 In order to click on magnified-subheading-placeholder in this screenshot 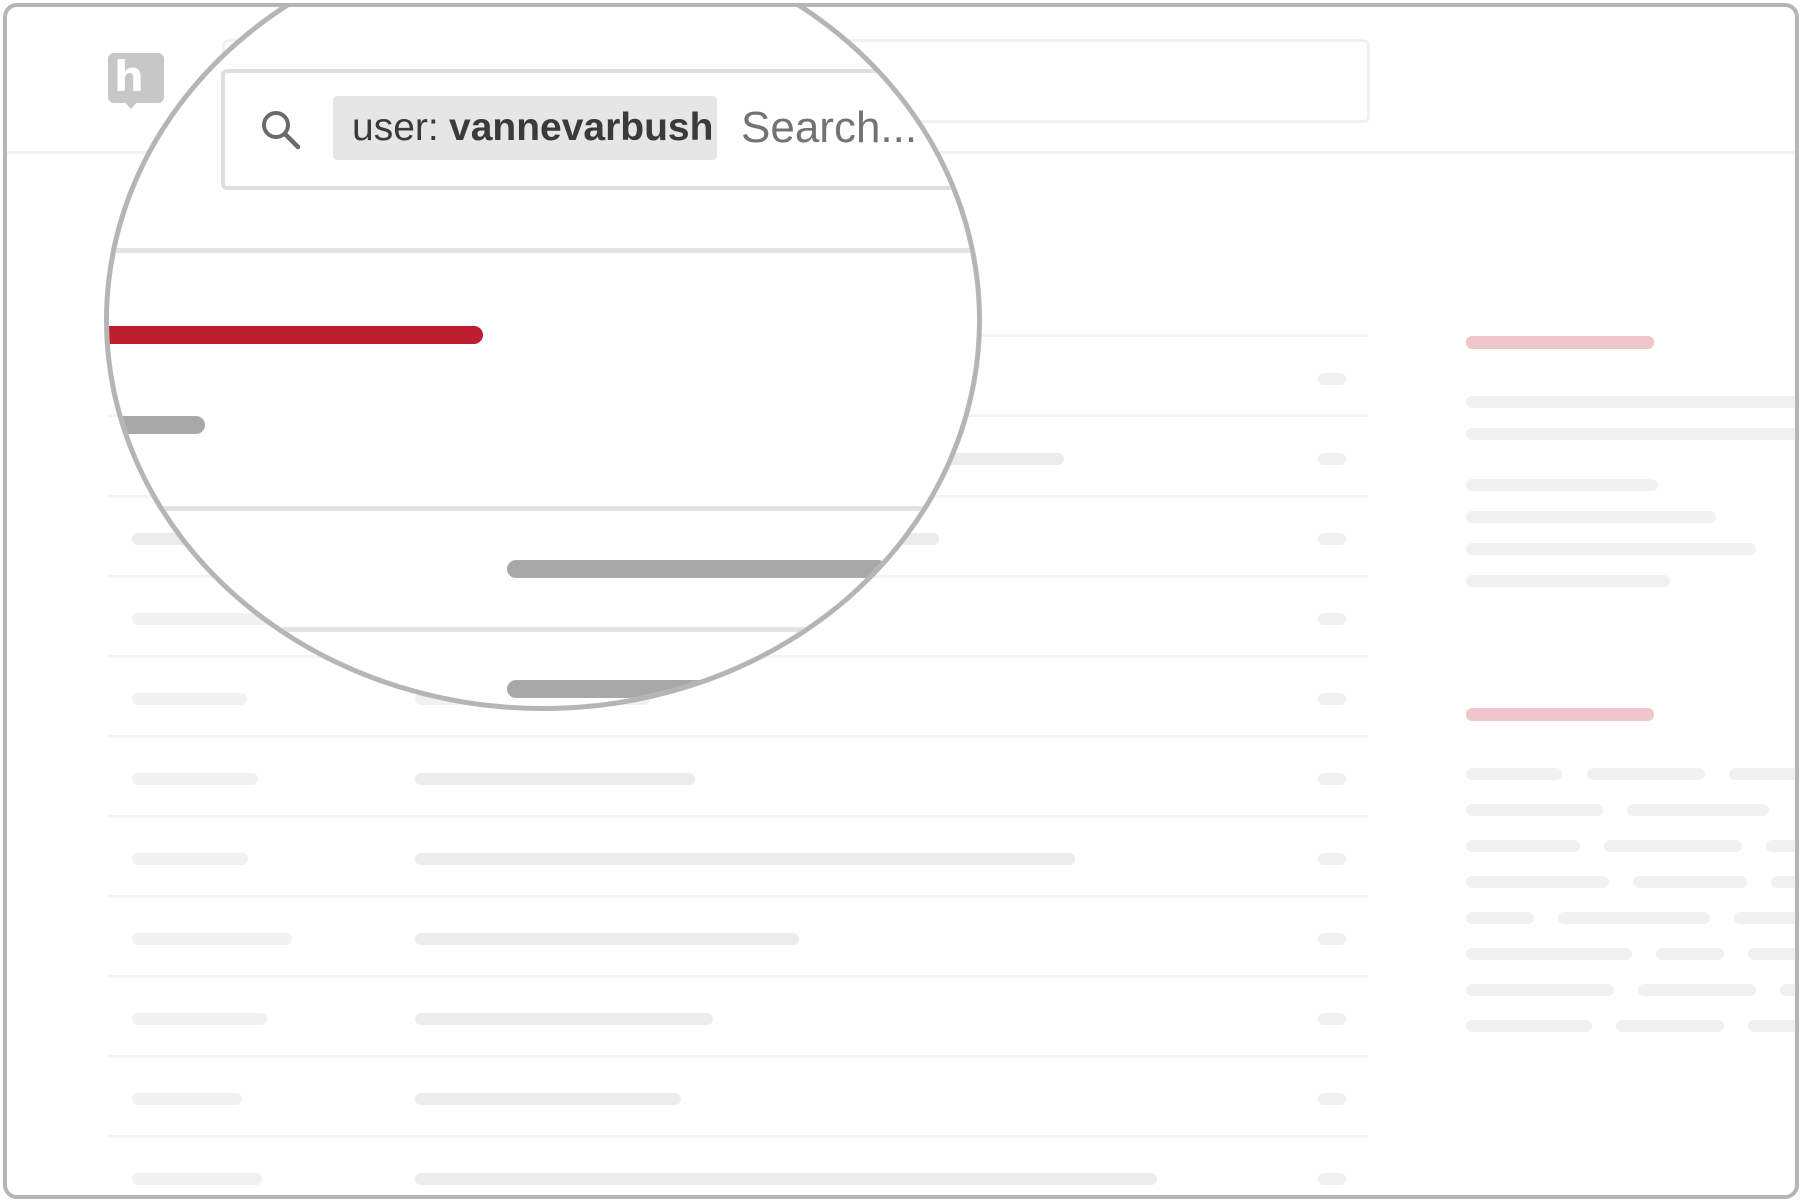, I will do `click(157, 425)`.